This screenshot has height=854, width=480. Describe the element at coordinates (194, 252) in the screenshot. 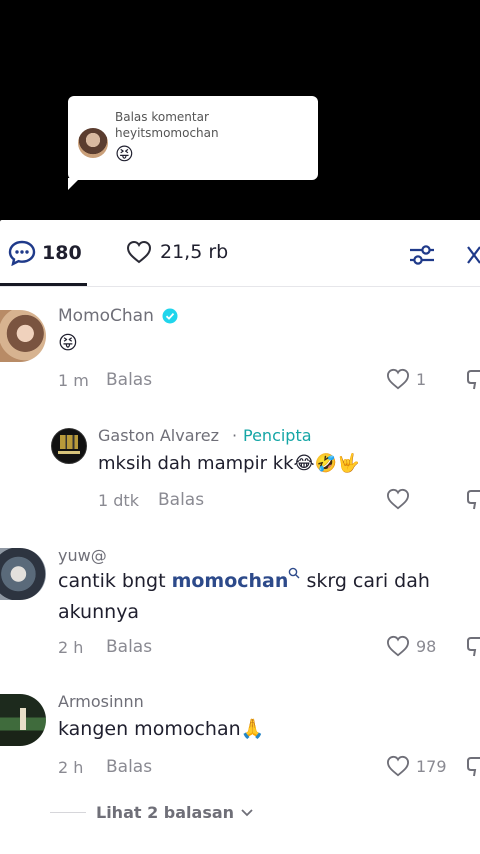

I see `likes-count: 21,5 rb` at that location.